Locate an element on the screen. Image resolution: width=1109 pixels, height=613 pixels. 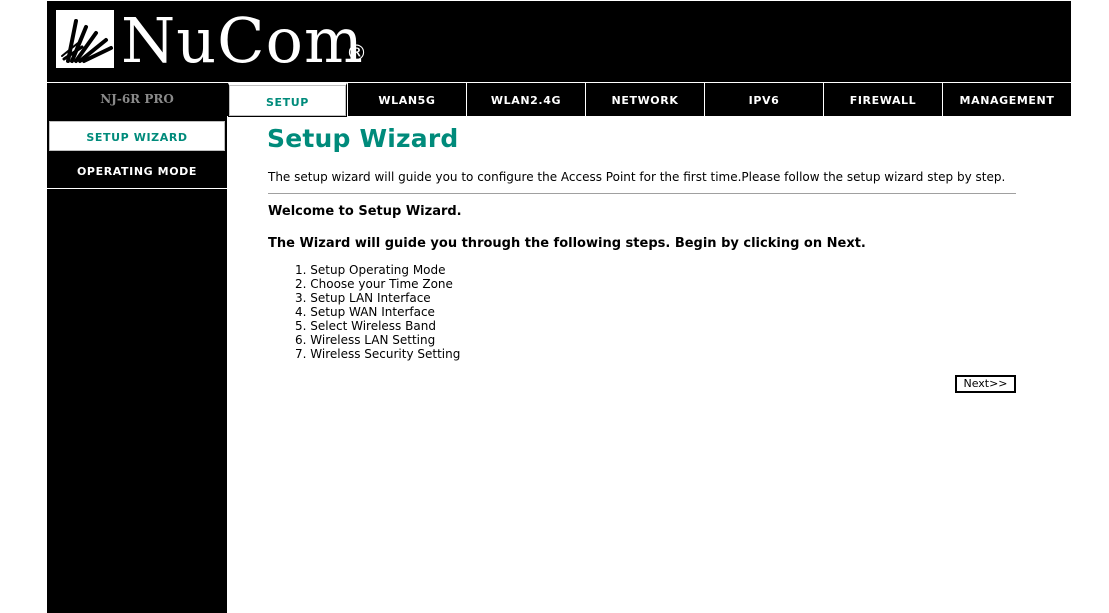
list-item: 6. Wireless LAN Setting is located at coordinates (365, 340).